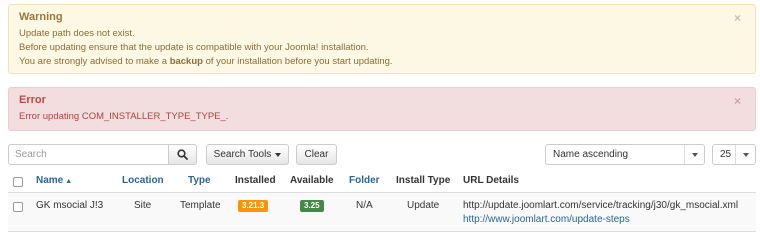  I want to click on list-limit-value: 25, so click(726, 154).